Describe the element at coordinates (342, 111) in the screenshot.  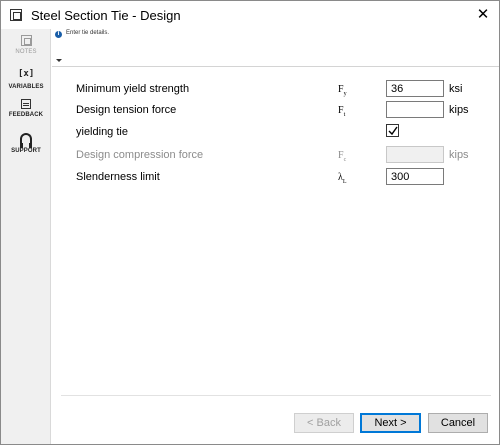
I see `tension-force-symbol: Ft` at that location.